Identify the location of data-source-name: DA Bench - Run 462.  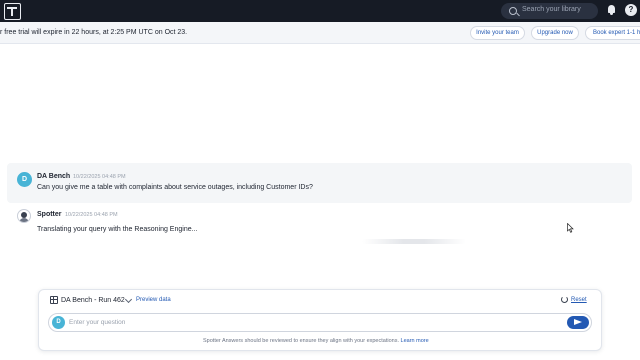
(93, 300).